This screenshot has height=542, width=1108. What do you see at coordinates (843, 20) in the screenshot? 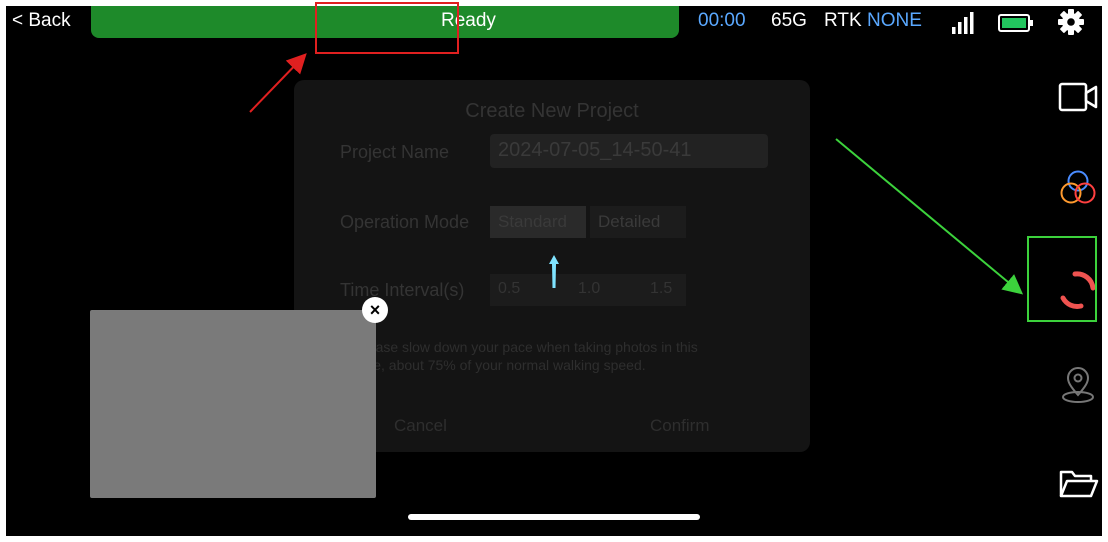
I see `rtk-label: RTK` at bounding box center [843, 20].